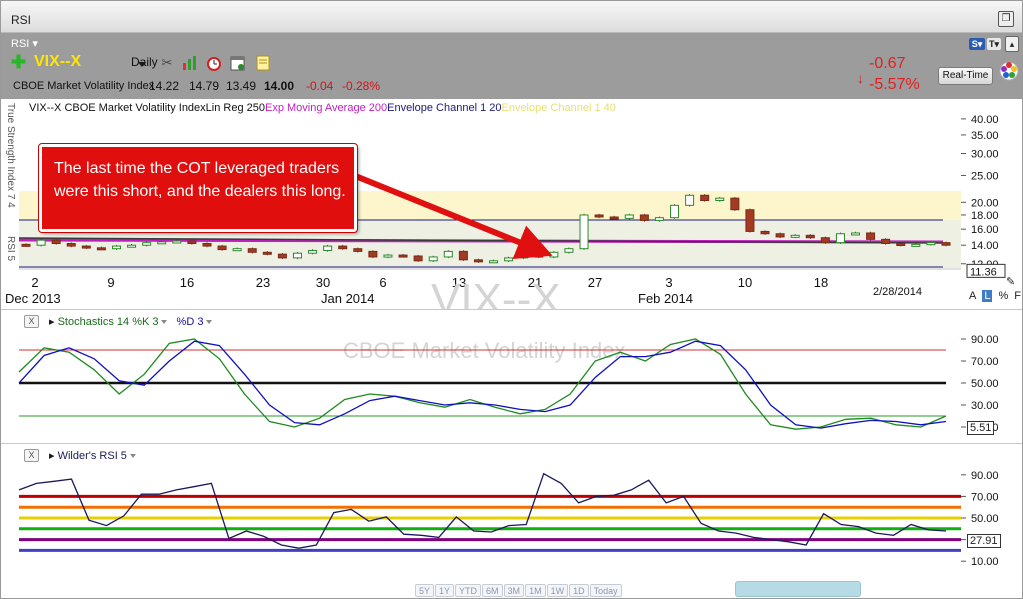 The image size is (1023, 599). Describe the element at coordinates (985, 362) in the screenshot. I see `stoch-y-tick-label: 70.00` at that location.